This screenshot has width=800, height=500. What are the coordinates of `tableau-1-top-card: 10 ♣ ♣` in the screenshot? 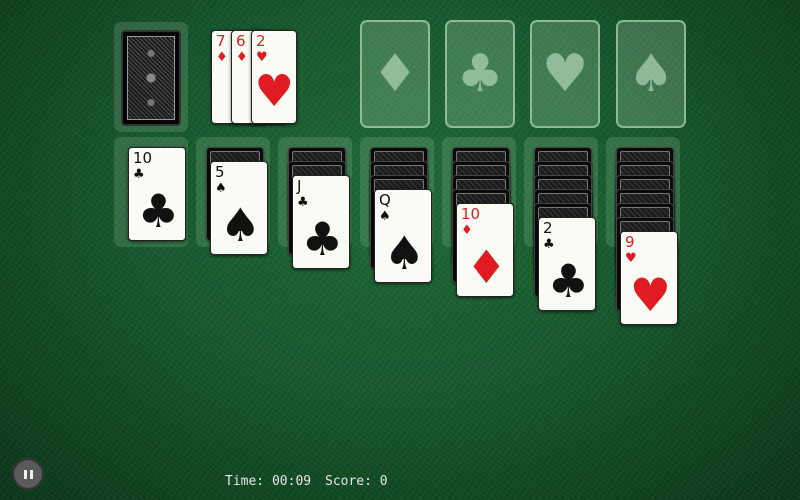 It's located at (157, 194).